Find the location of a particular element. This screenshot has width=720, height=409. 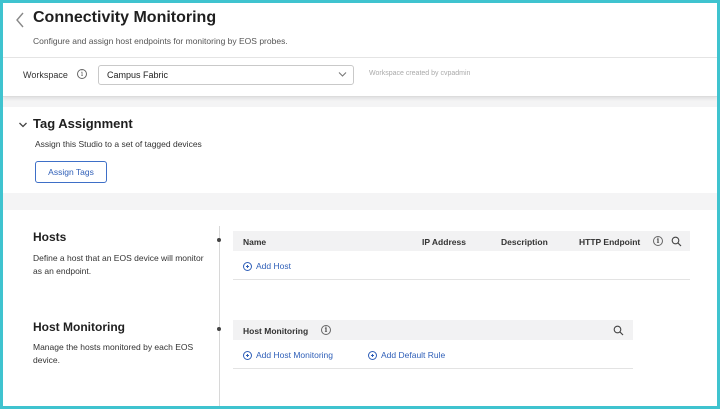

section-divider is located at coordinates (219, 316).